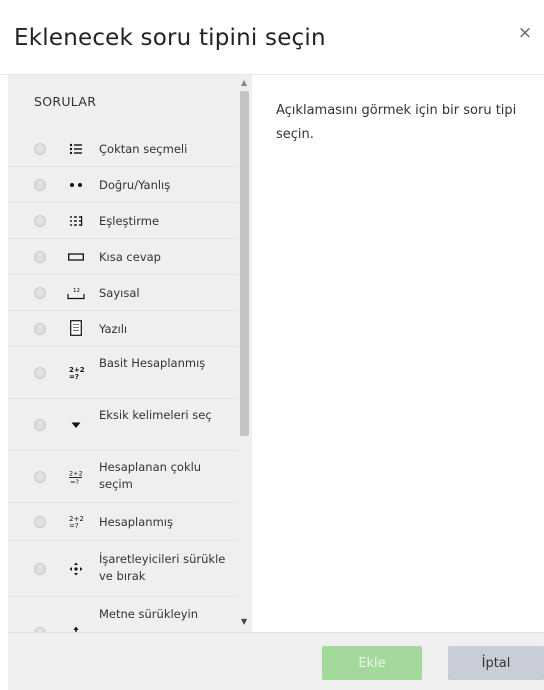 Image resolution: width=544 pixels, height=690 pixels. What do you see at coordinates (150, 475) in the screenshot?
I see `question-option-label: Hesaplanan çoklu seçim` at bounding box center [150, 475].